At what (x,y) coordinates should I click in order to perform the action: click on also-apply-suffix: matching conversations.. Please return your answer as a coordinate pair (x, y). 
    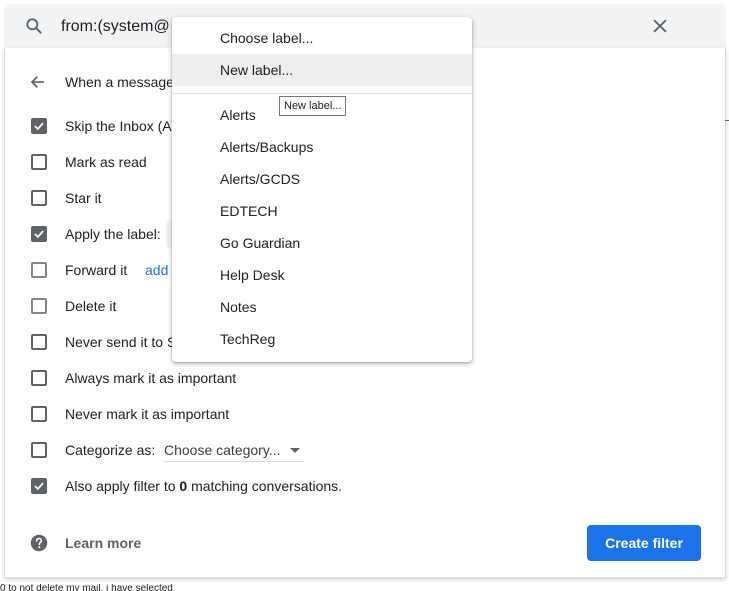
    Looking at the image, I should click on (265, 486).